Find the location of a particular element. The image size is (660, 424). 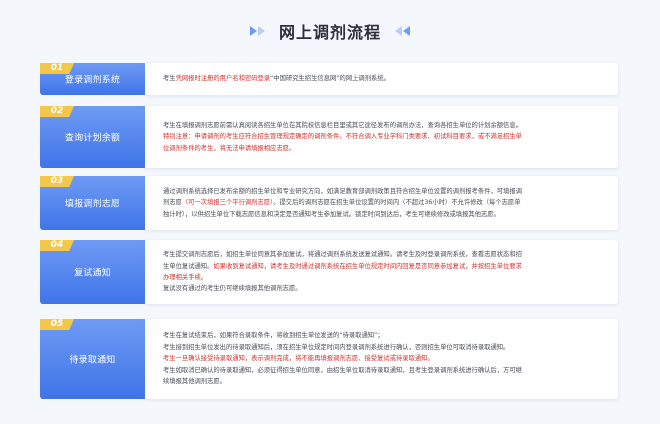

step-tab: 04 复试通知 is located at coordinates (92, 272).